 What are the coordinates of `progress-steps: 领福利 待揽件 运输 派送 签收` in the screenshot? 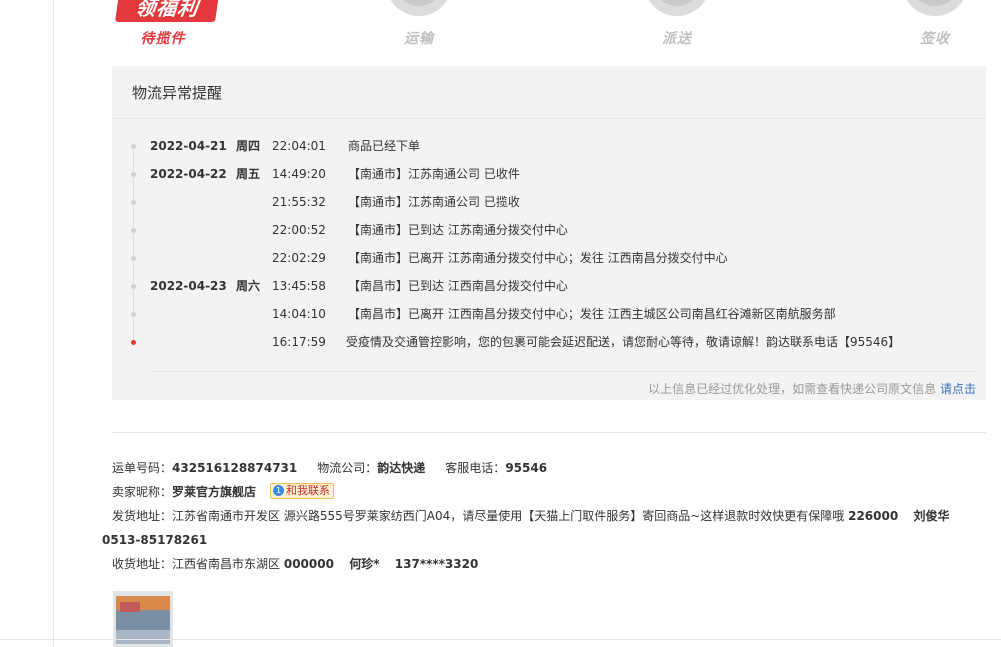 It's located at (500, 30).